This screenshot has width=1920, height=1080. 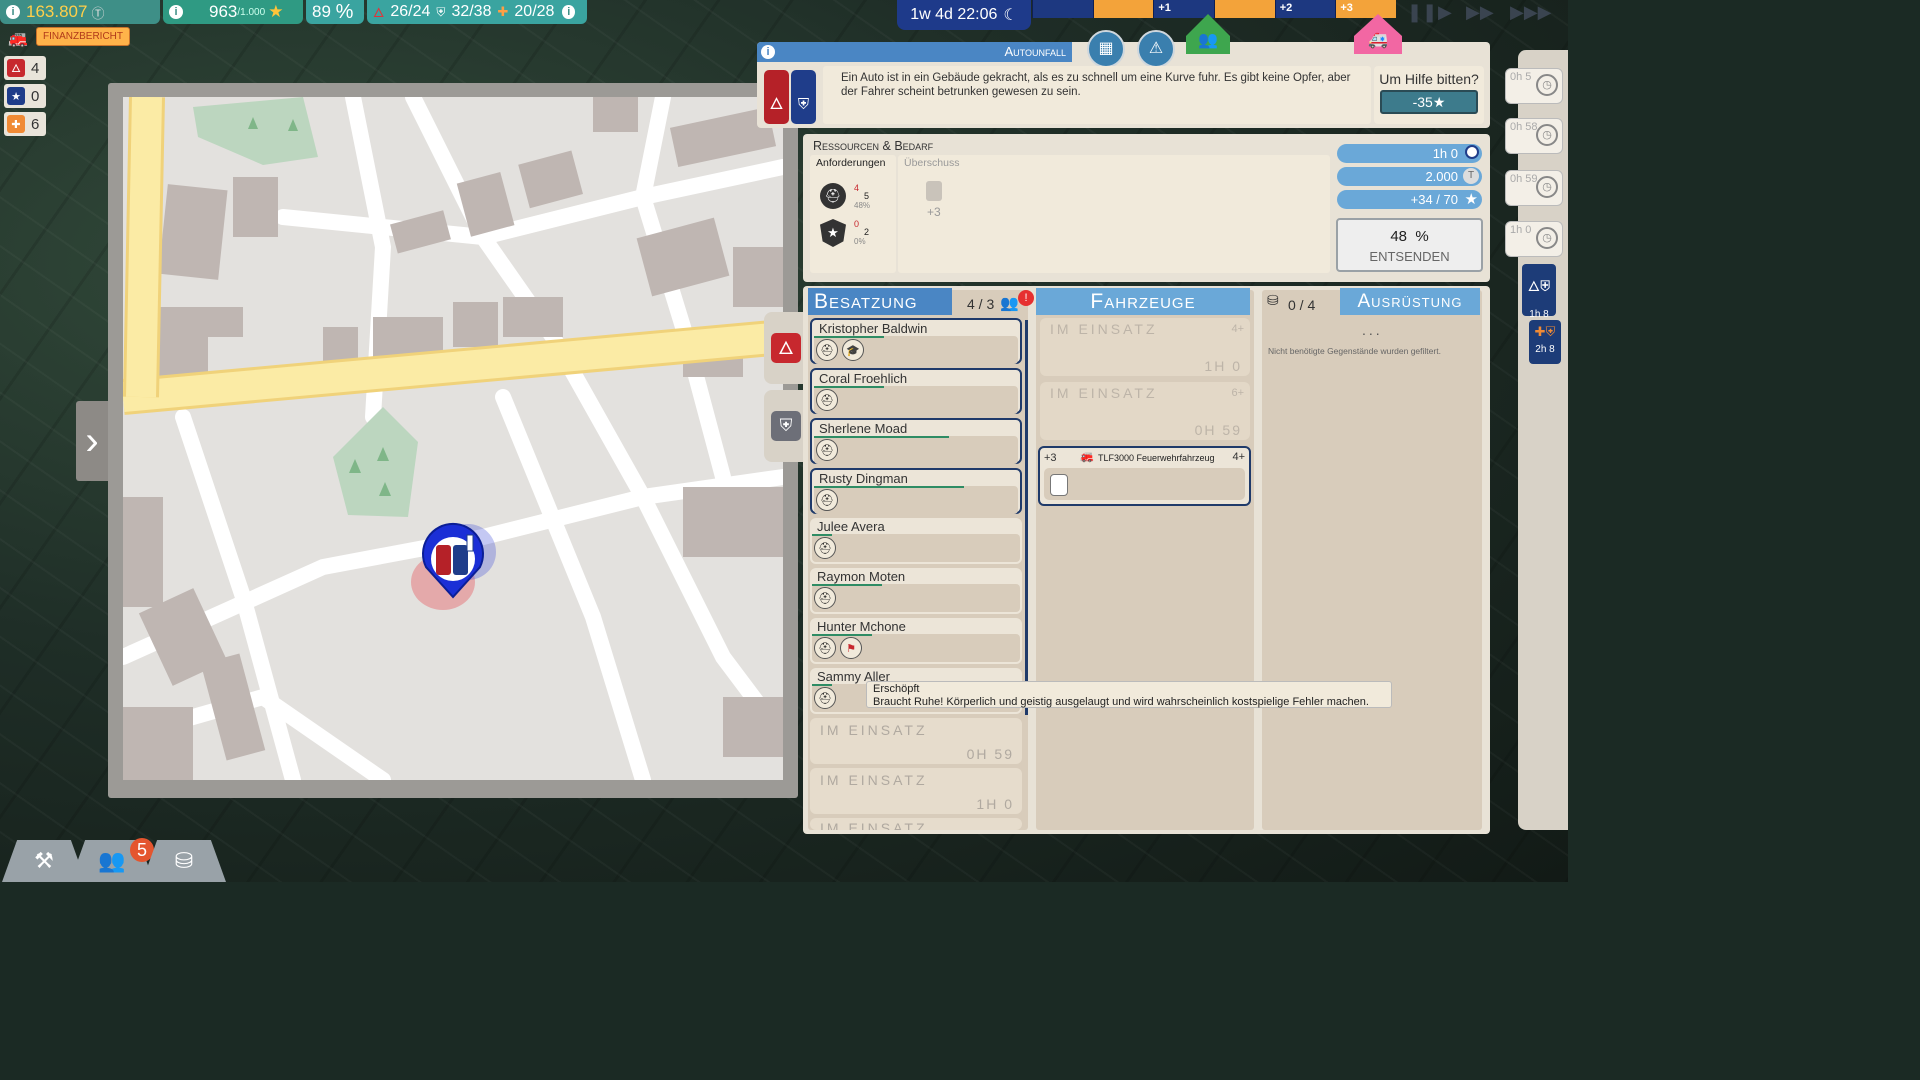 I want to click on satisfaction-display: 89 %, so click(x=335, y=12).